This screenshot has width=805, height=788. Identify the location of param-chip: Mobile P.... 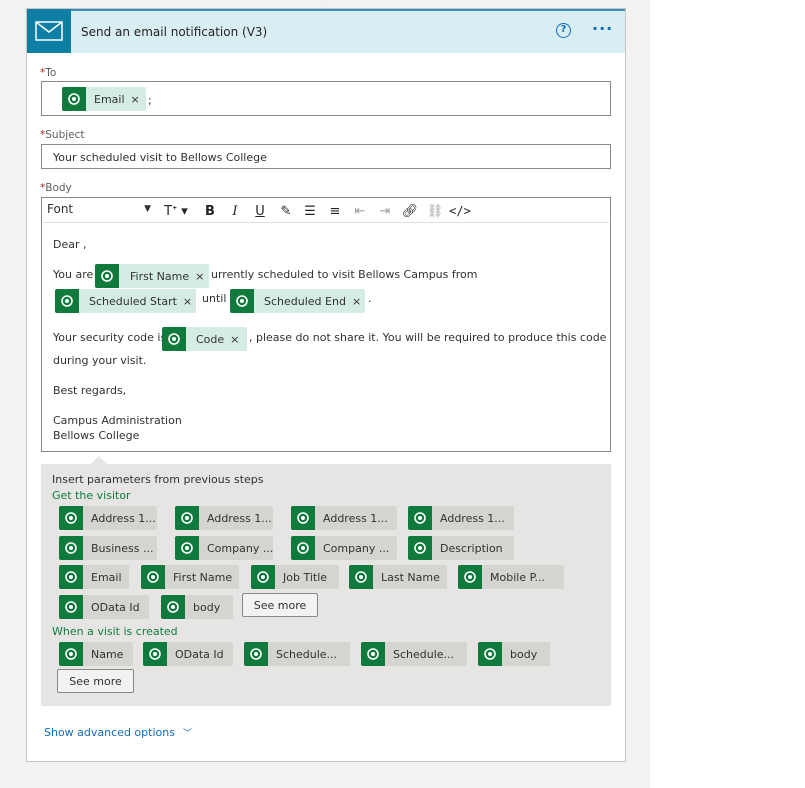
(511, 577).